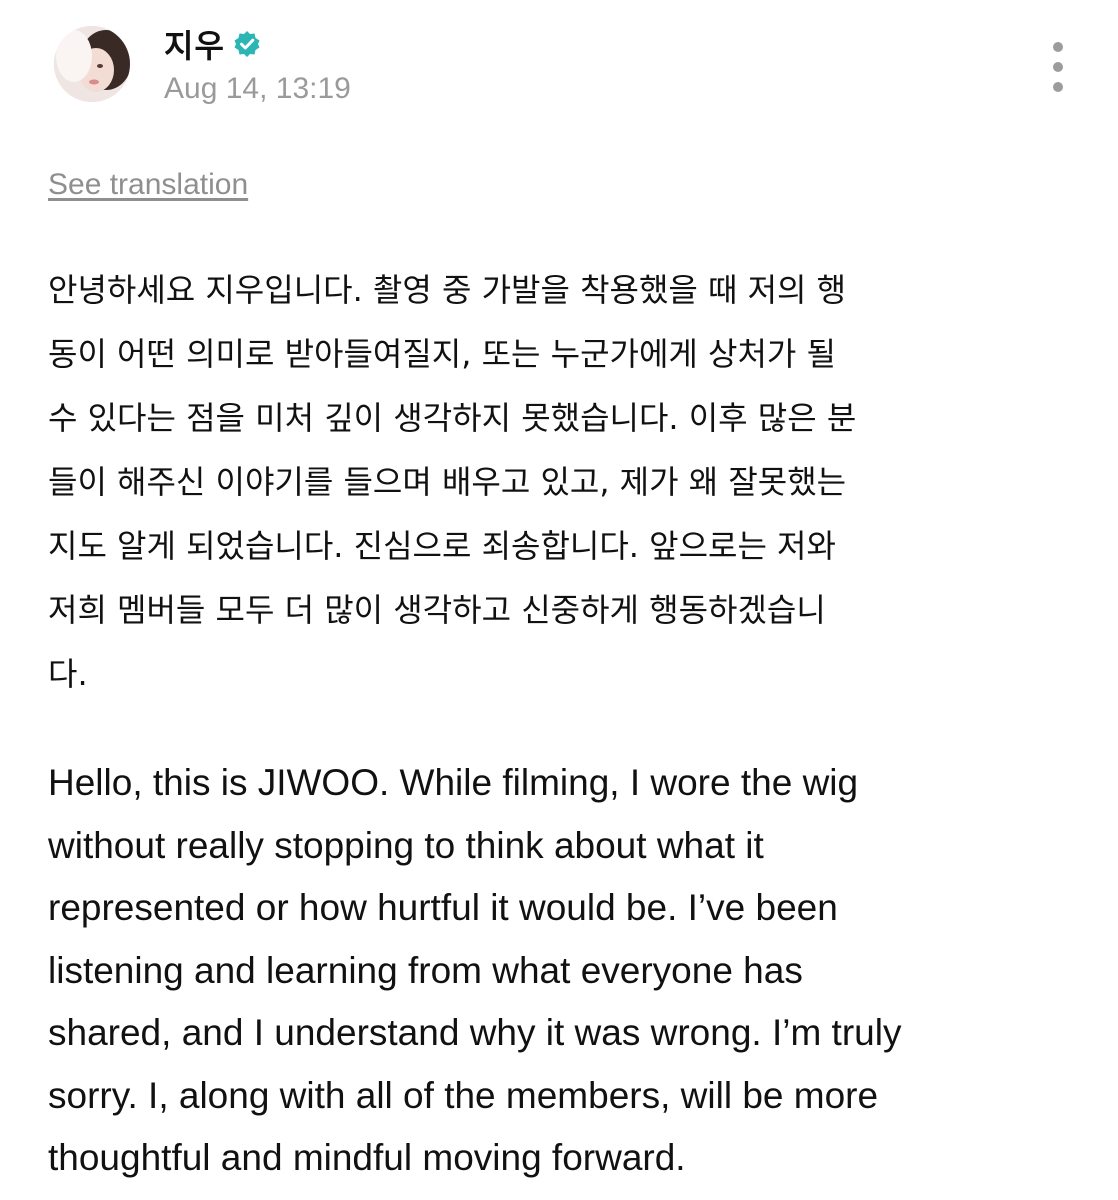 The image size is (1118, 1200). Describe the element at coordinates (247, 44) in the screenshot. I see `verified-check-icon` at that location.